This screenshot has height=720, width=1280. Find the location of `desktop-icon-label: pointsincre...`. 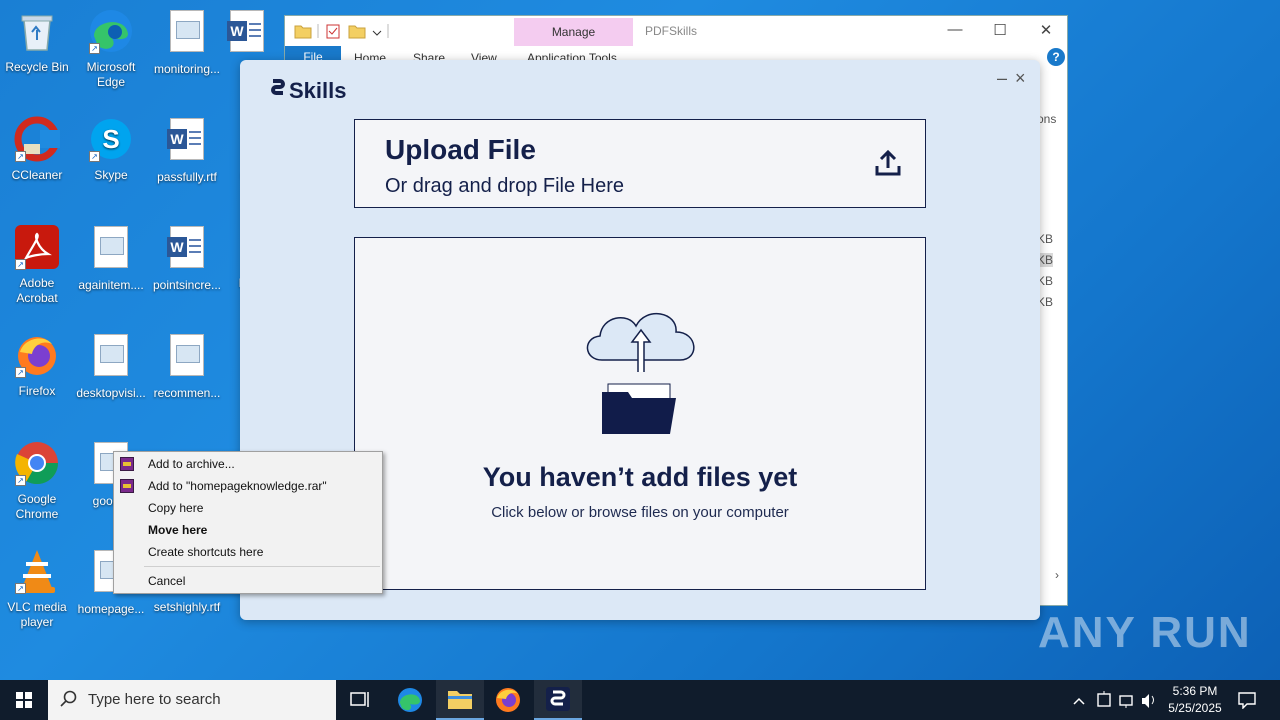

desktop-icon-label: pointsincre... is located at coordinates (187, 285).